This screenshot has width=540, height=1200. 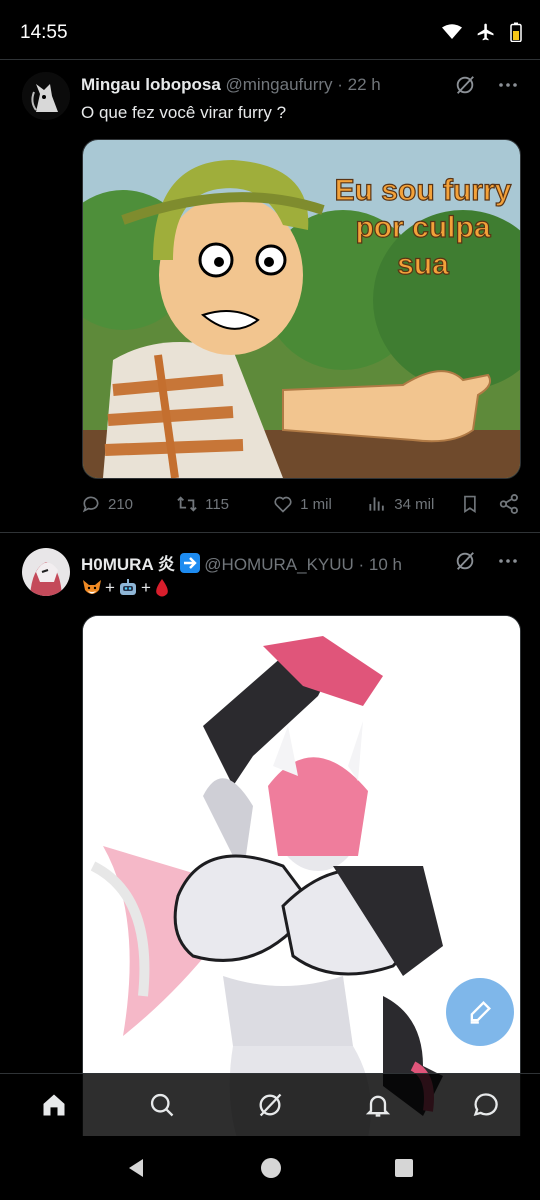 I want to click on home-button-icon, so click(x=271, y=1168).